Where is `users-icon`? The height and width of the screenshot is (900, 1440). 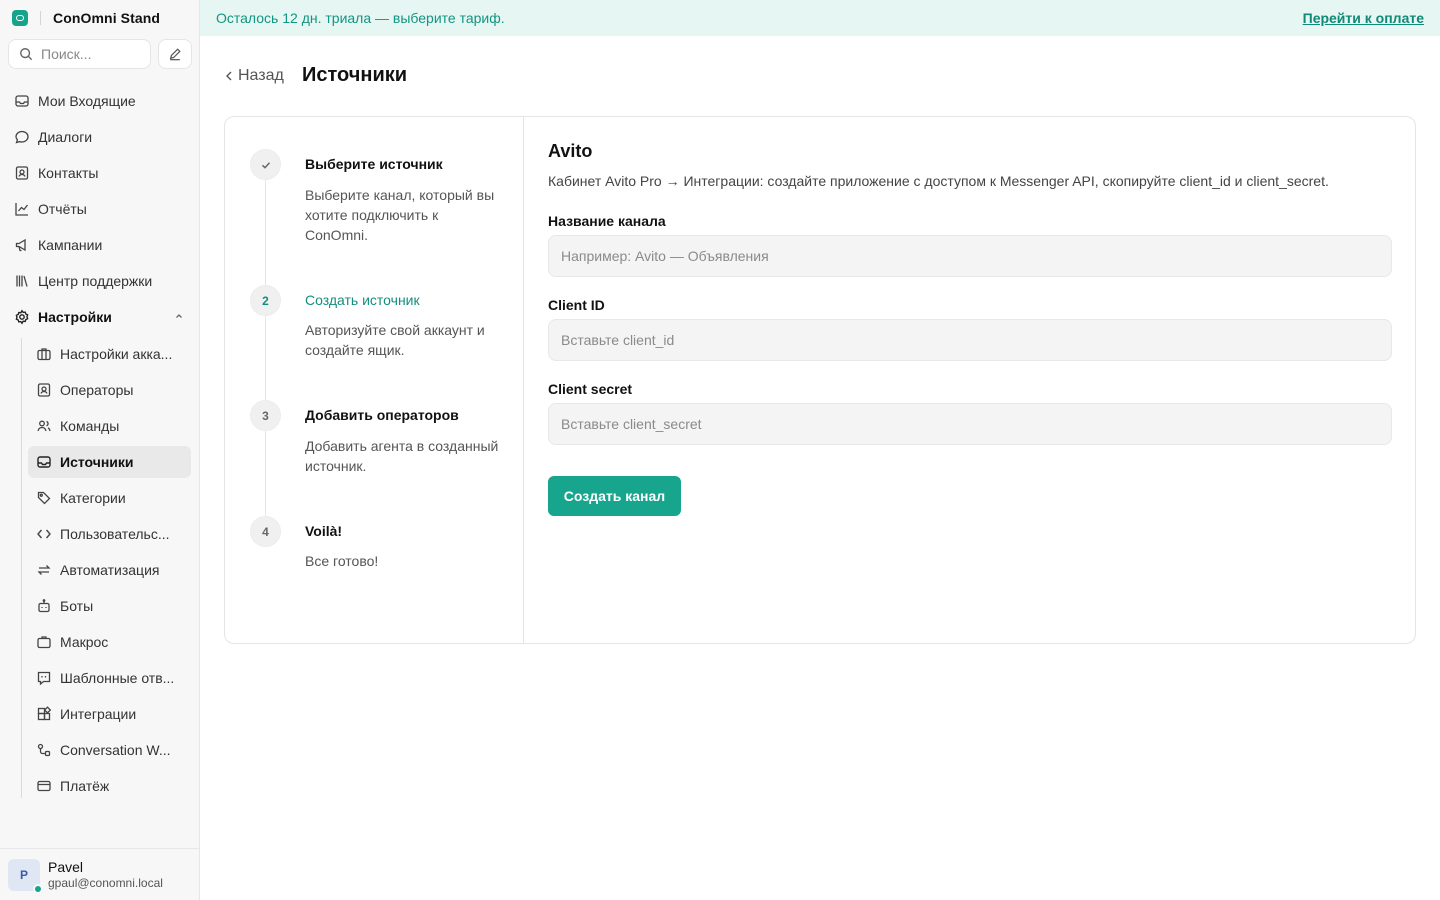
users-icon is located at coordinates (44, 426).